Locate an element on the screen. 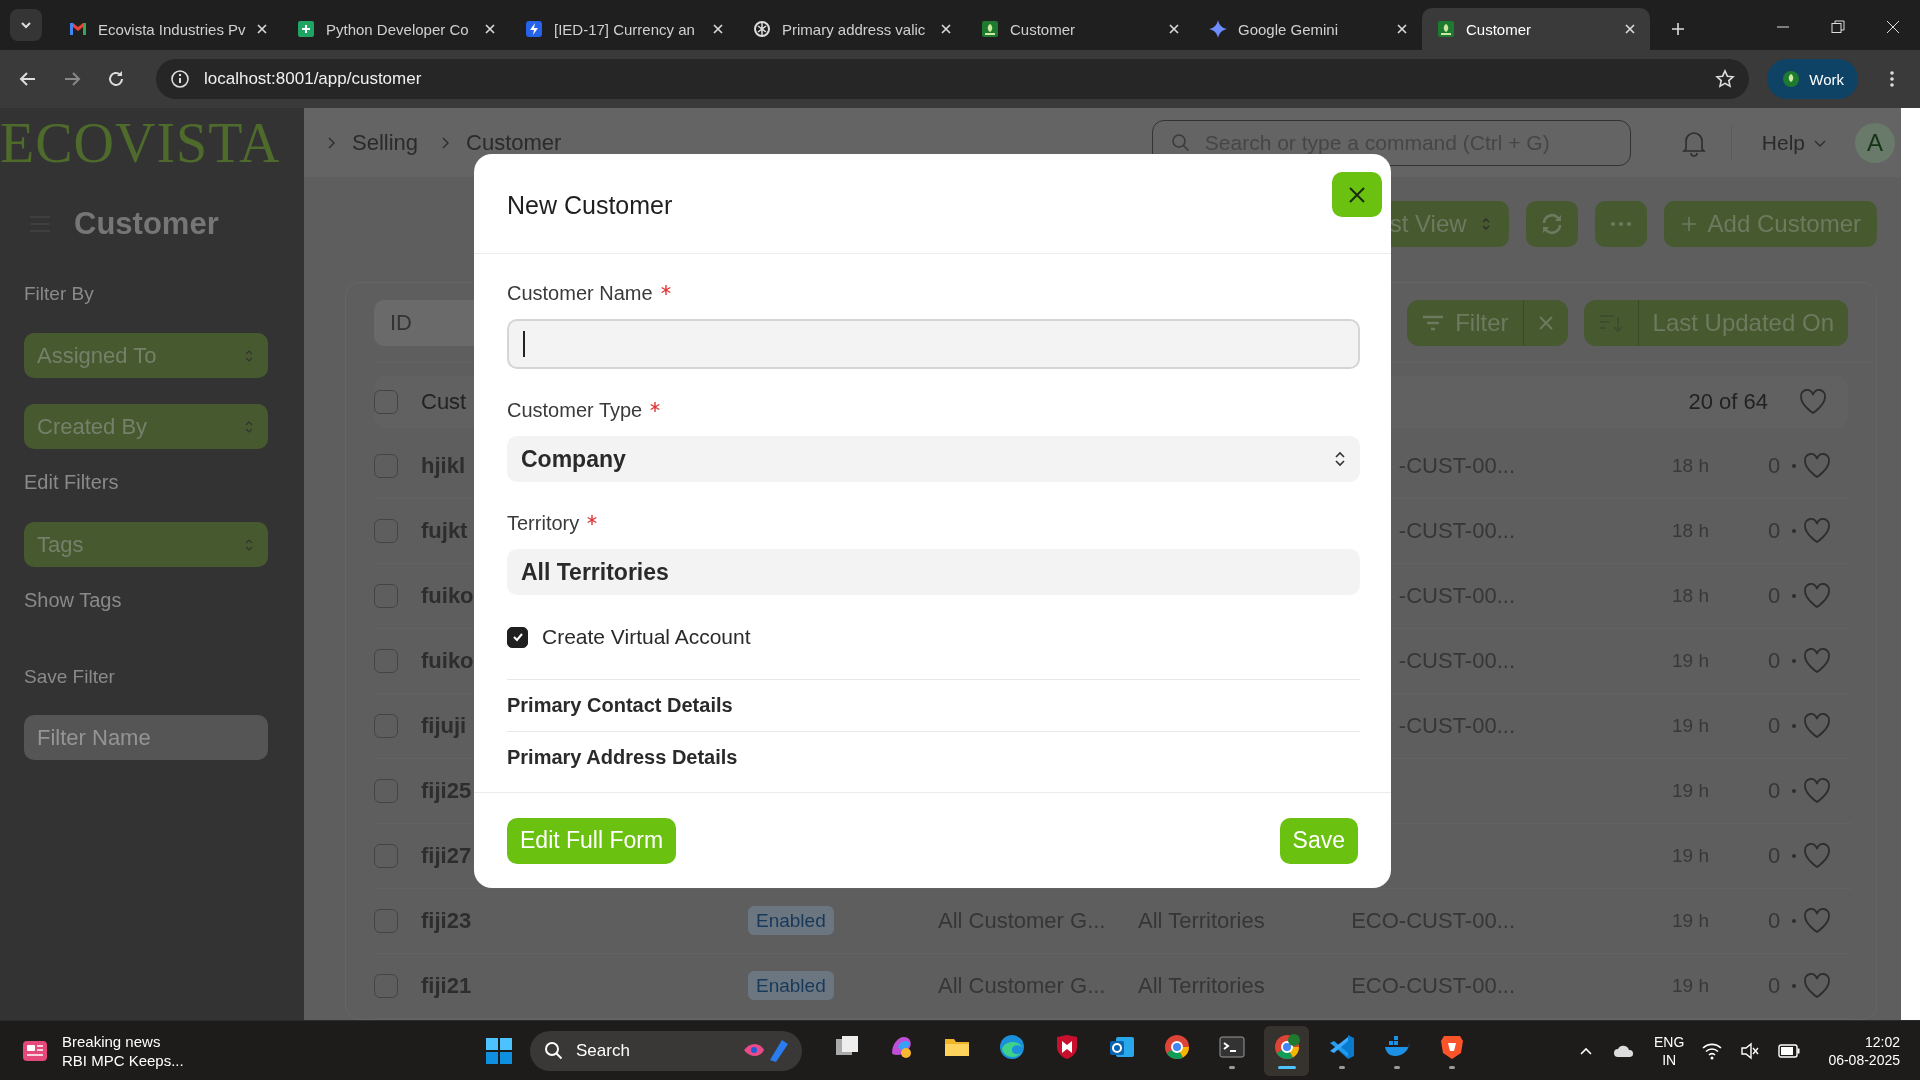 This screenshot has height=1080, width=1920. restore-icon is located at coordinates (1838, 27).